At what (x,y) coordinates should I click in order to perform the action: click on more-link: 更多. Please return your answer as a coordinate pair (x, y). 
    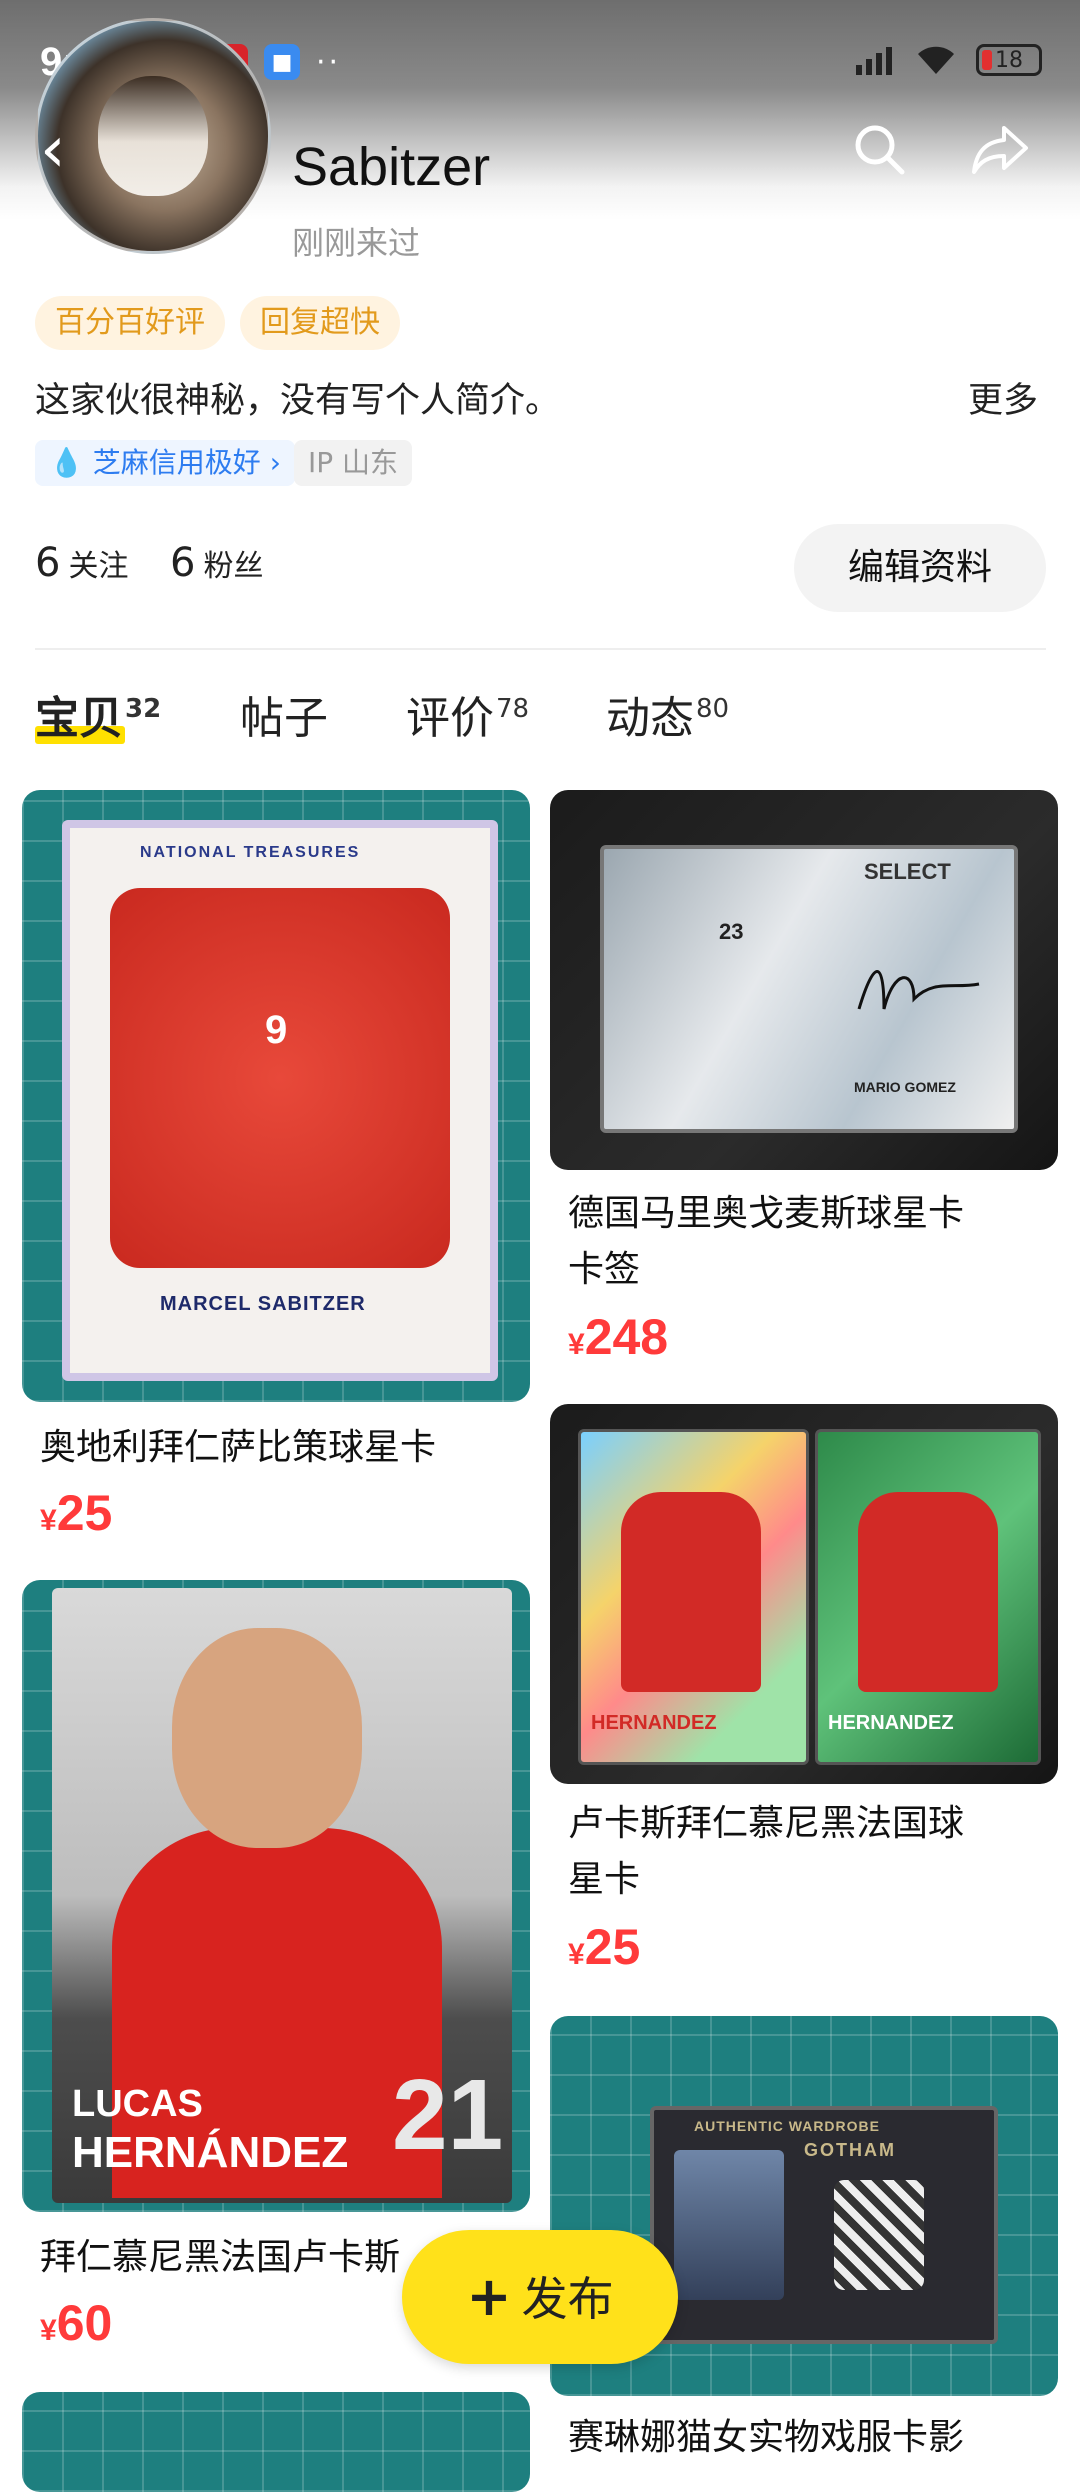
    Looking at the image, I should click on (1003, 397).